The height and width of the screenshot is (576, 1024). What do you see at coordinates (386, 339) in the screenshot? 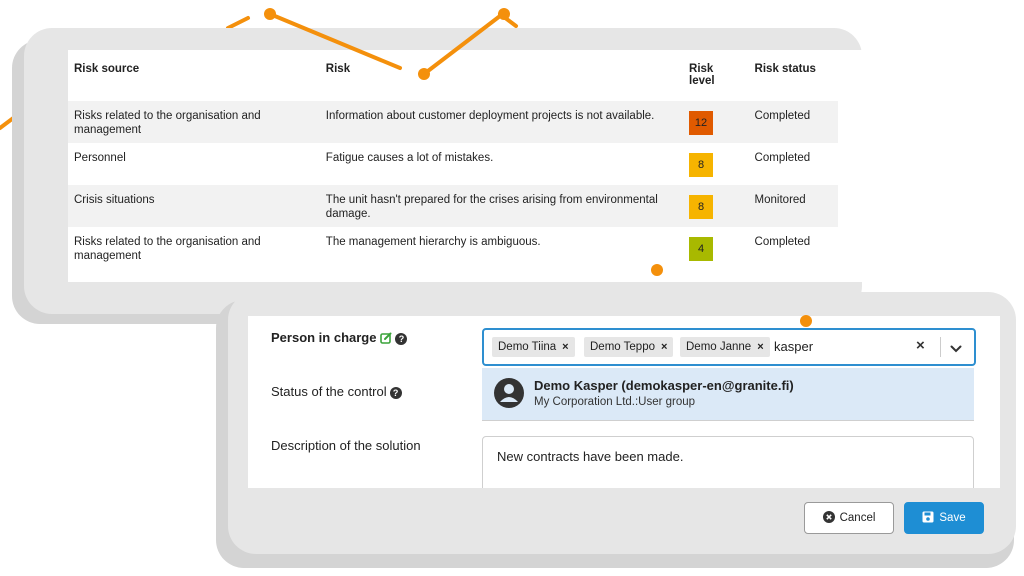
I see `edit-icon` at bounding box center [386, 339].